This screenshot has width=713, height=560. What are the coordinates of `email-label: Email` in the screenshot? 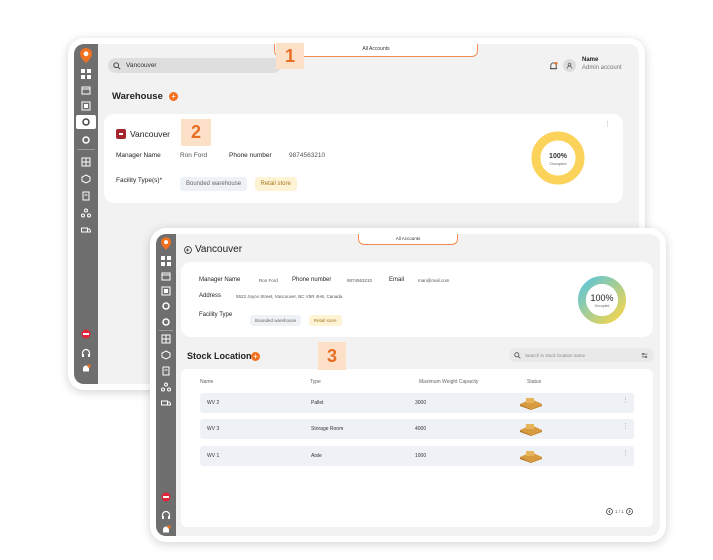 It's located at (397, 280).